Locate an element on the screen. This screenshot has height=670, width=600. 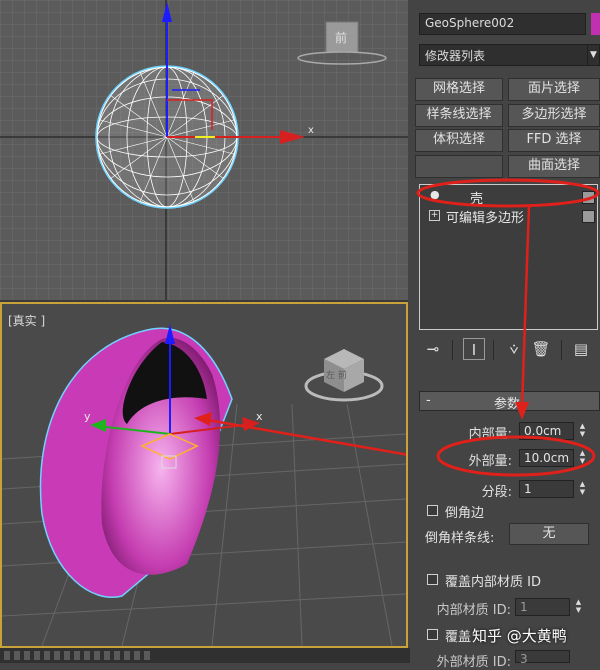
axis-x-label-persp: x is located at coordinates (259, 416).